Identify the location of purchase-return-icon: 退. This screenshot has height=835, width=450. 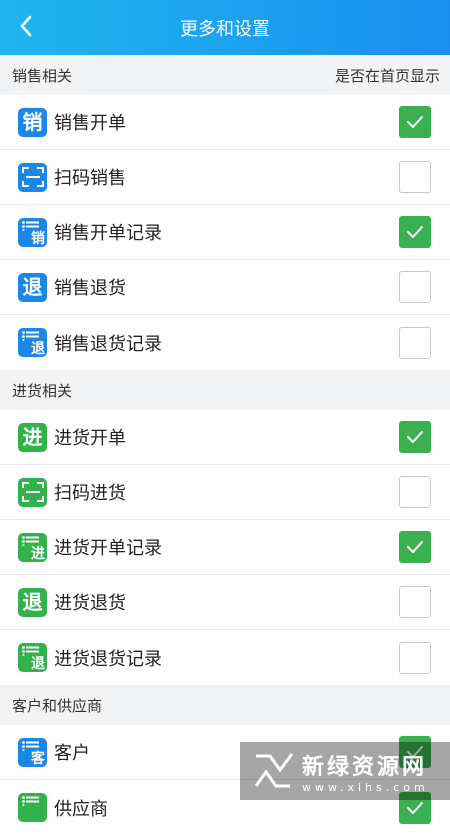
(32, 602).